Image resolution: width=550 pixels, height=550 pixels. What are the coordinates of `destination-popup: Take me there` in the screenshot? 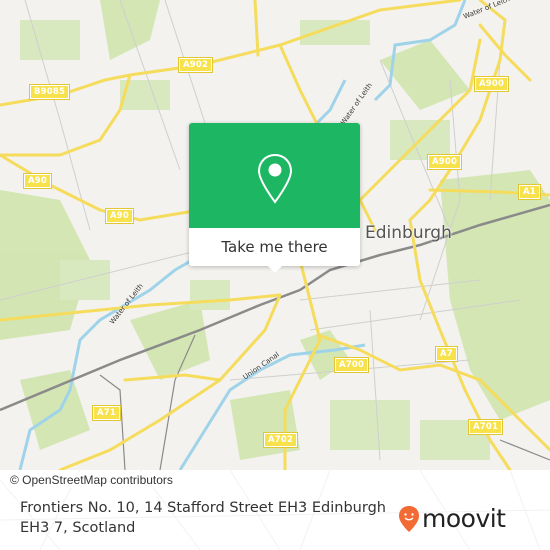 It's located at (274, 198).